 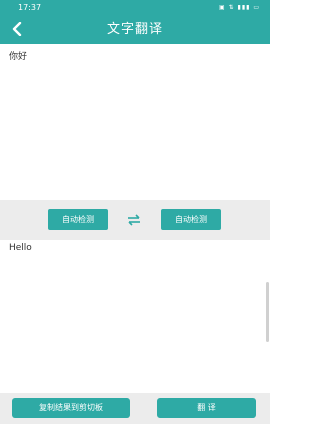 I want to click on scrollbar, so click(x=267, y=312).